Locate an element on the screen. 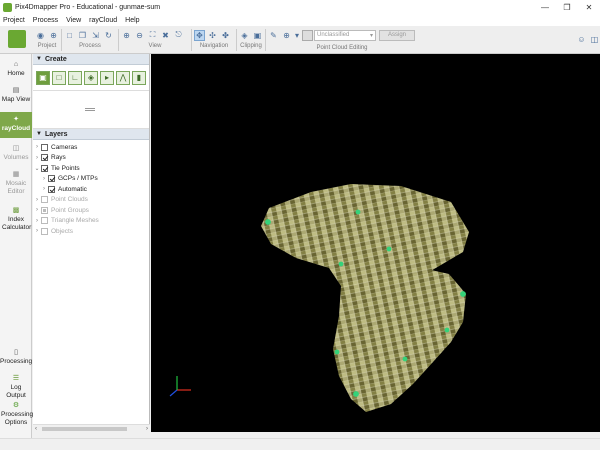 This screenshot has height=450, width=600. new-measurement-icon: ⋀ is located at coordinates (123, 77).